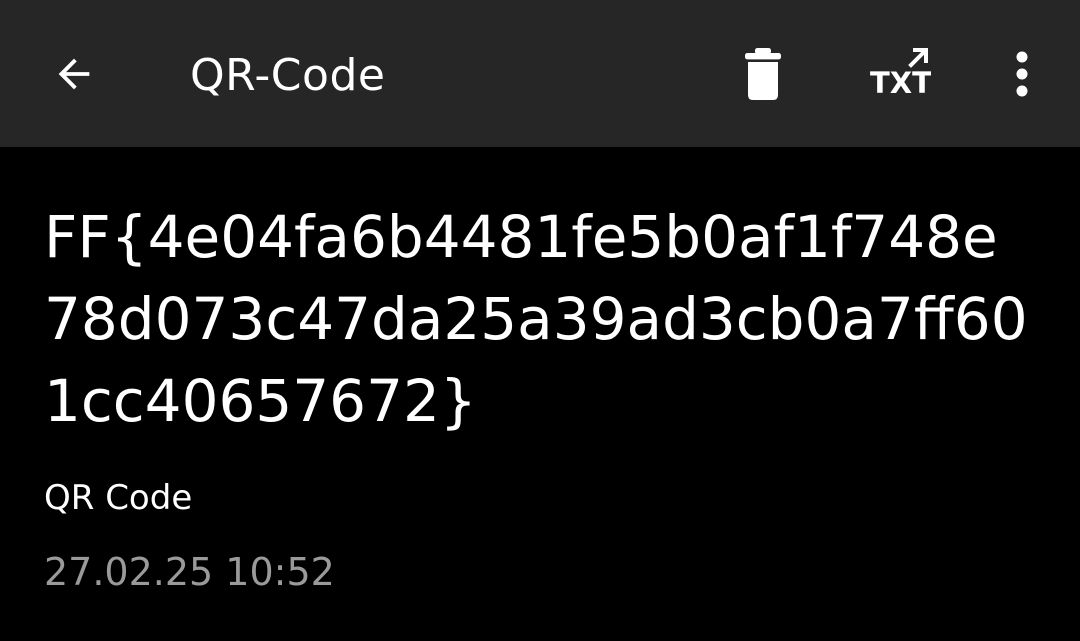 The width and height of the screenshot is (1080, 641). I want to click on page-title: QR-Code, so click(288, 75).